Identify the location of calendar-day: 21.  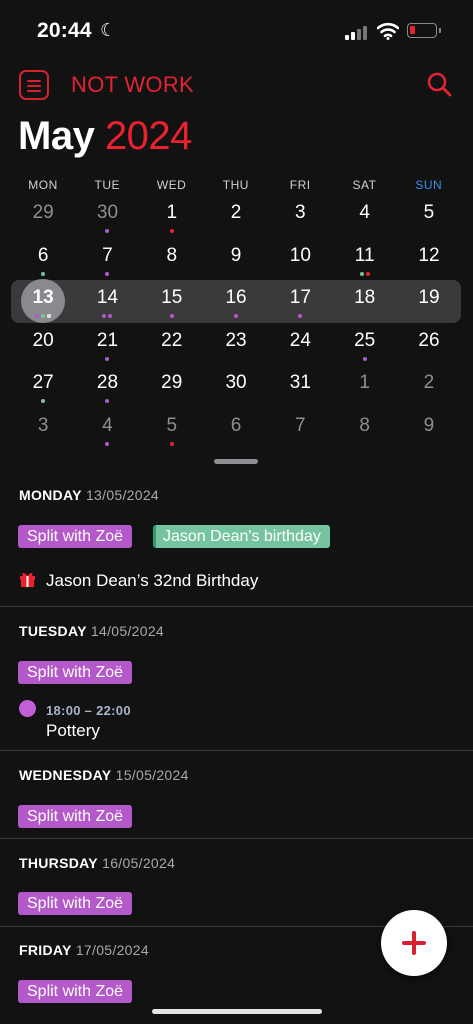
(107, 344).